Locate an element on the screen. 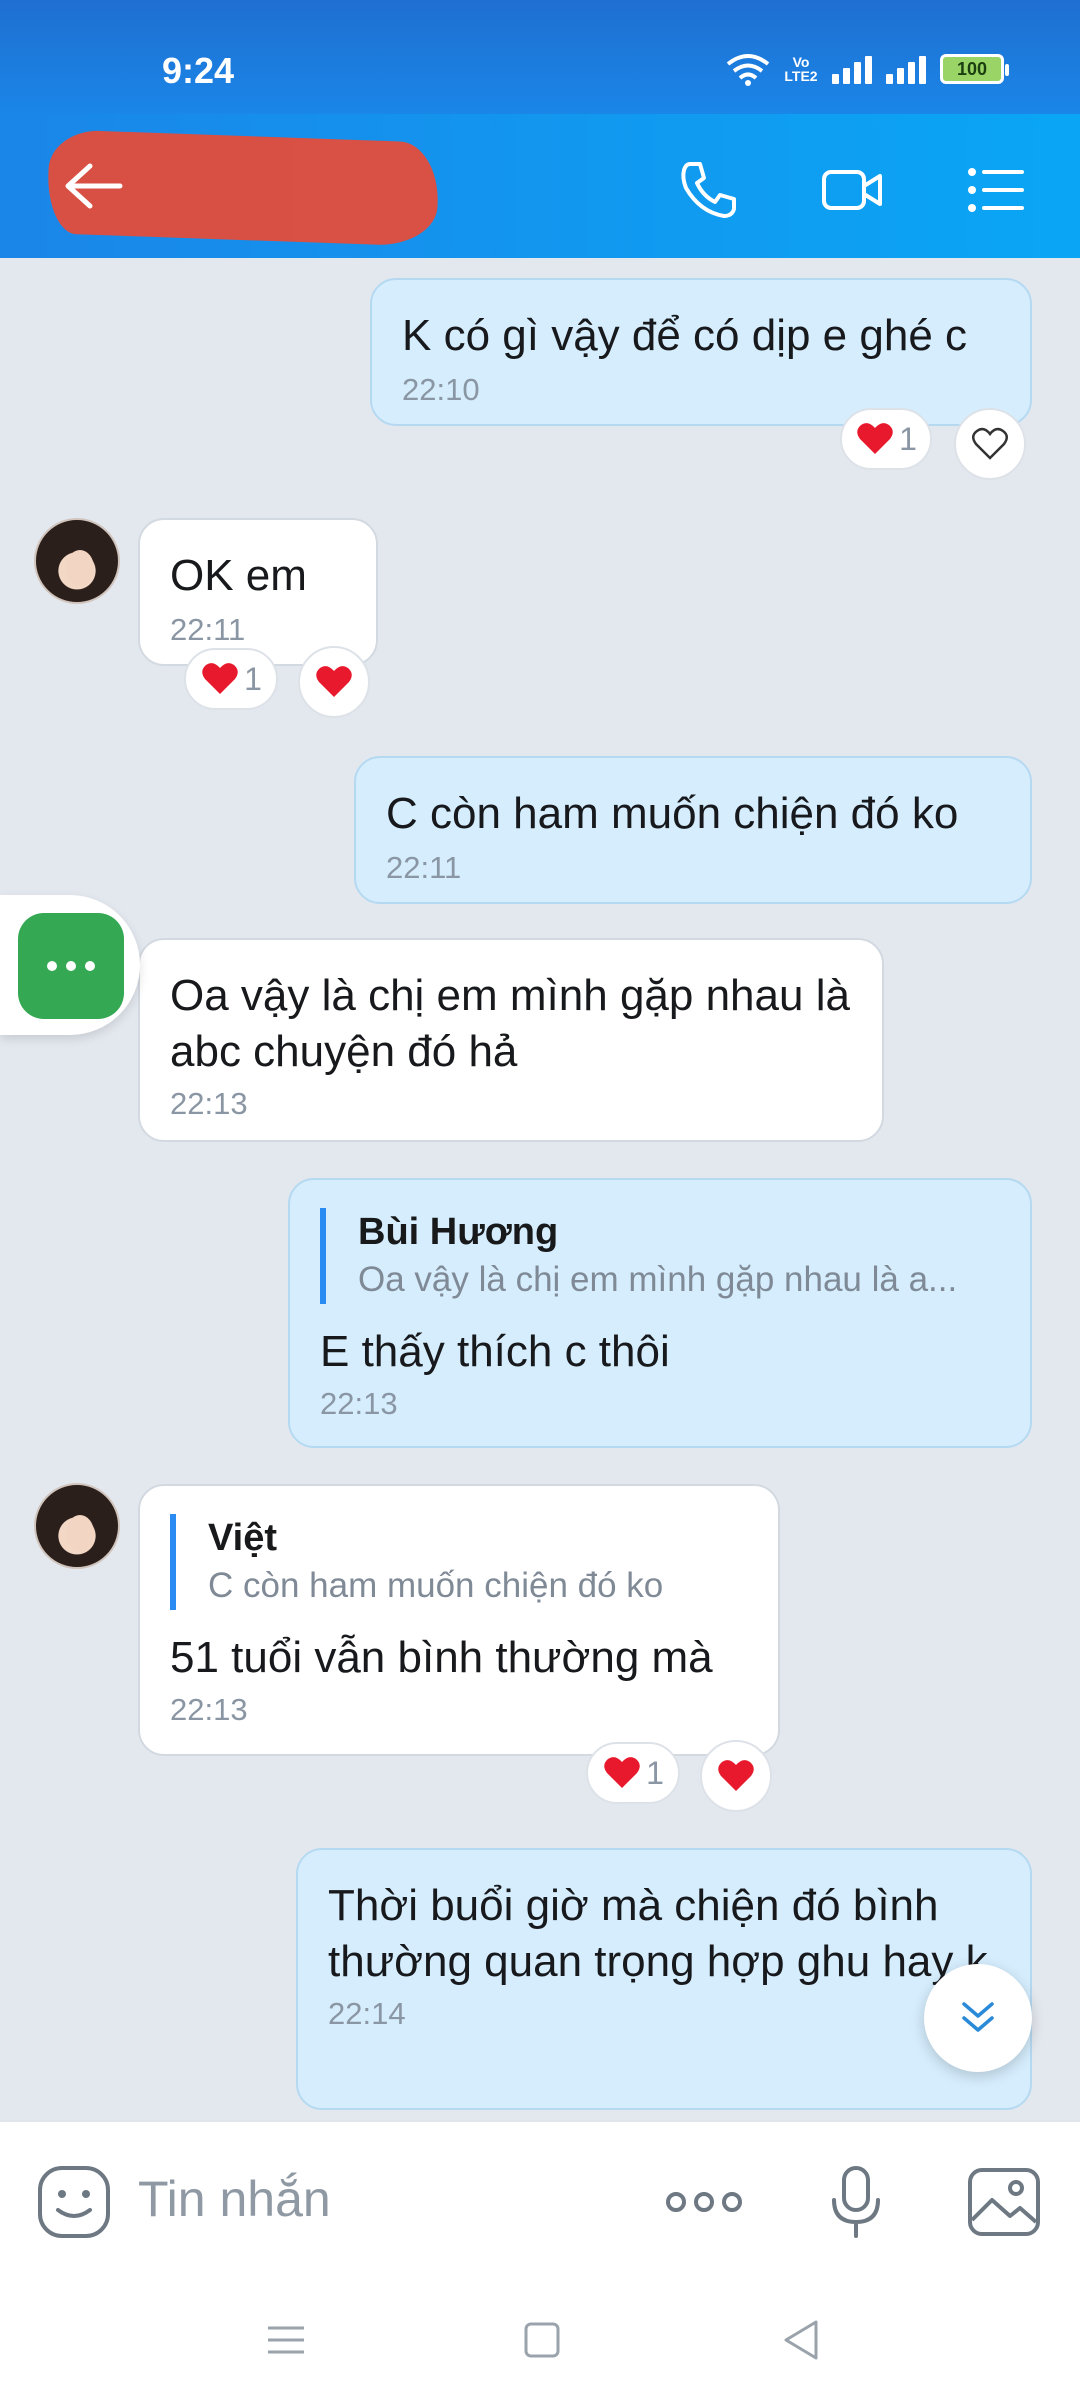 The height and width of the screenshot is (2400, 1080). quoted-message: Việt C còn ham muốn chiện đó ko is located at coordinates (459, 1562).